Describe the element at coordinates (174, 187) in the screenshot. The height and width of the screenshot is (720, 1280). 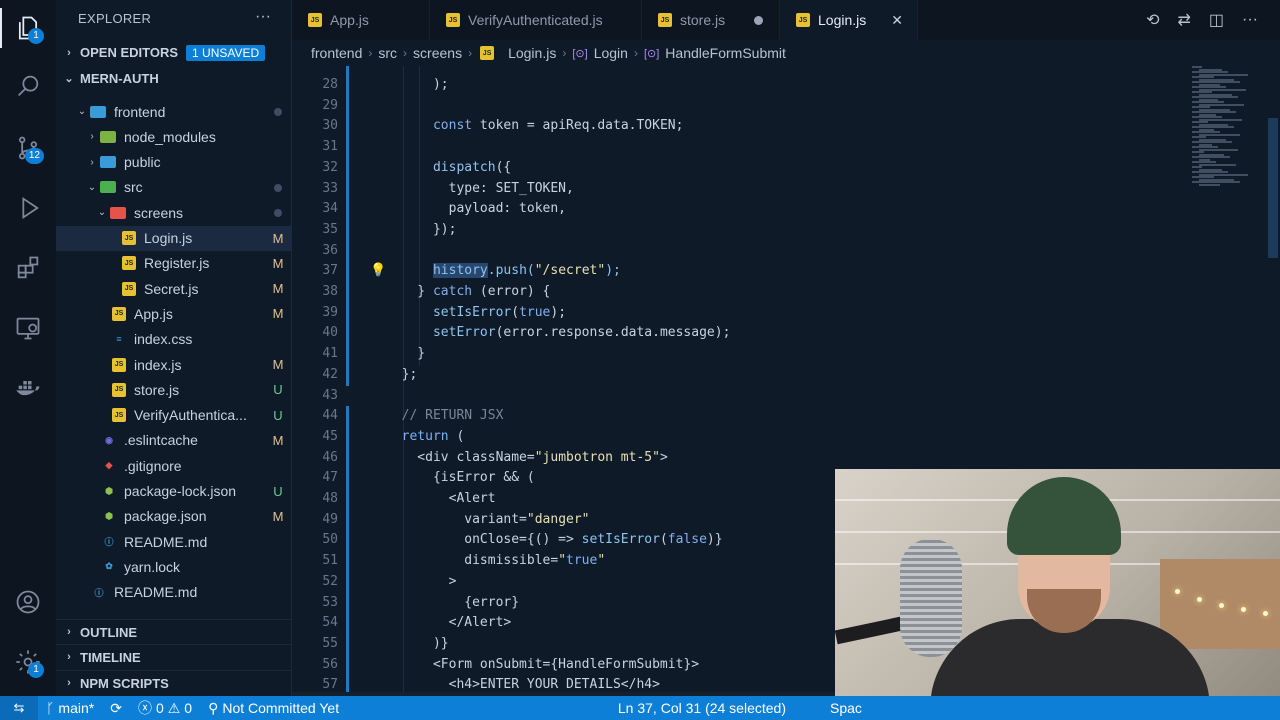
I see `tree-item: ⌄ src` at that location.